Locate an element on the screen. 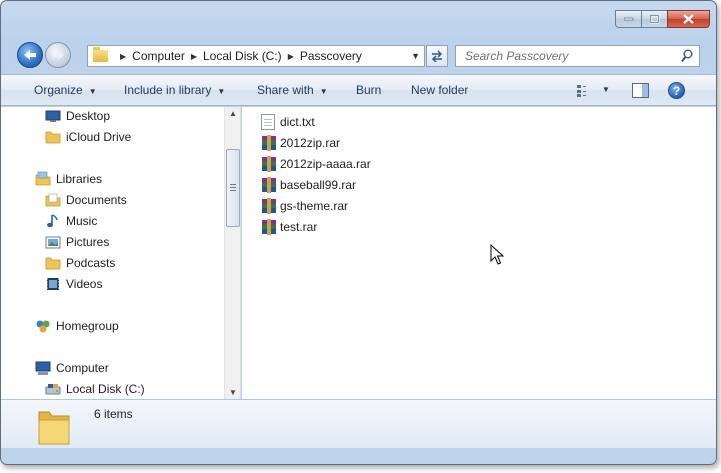  tree-item-documents: Documents is located at coordinates (86, 200).